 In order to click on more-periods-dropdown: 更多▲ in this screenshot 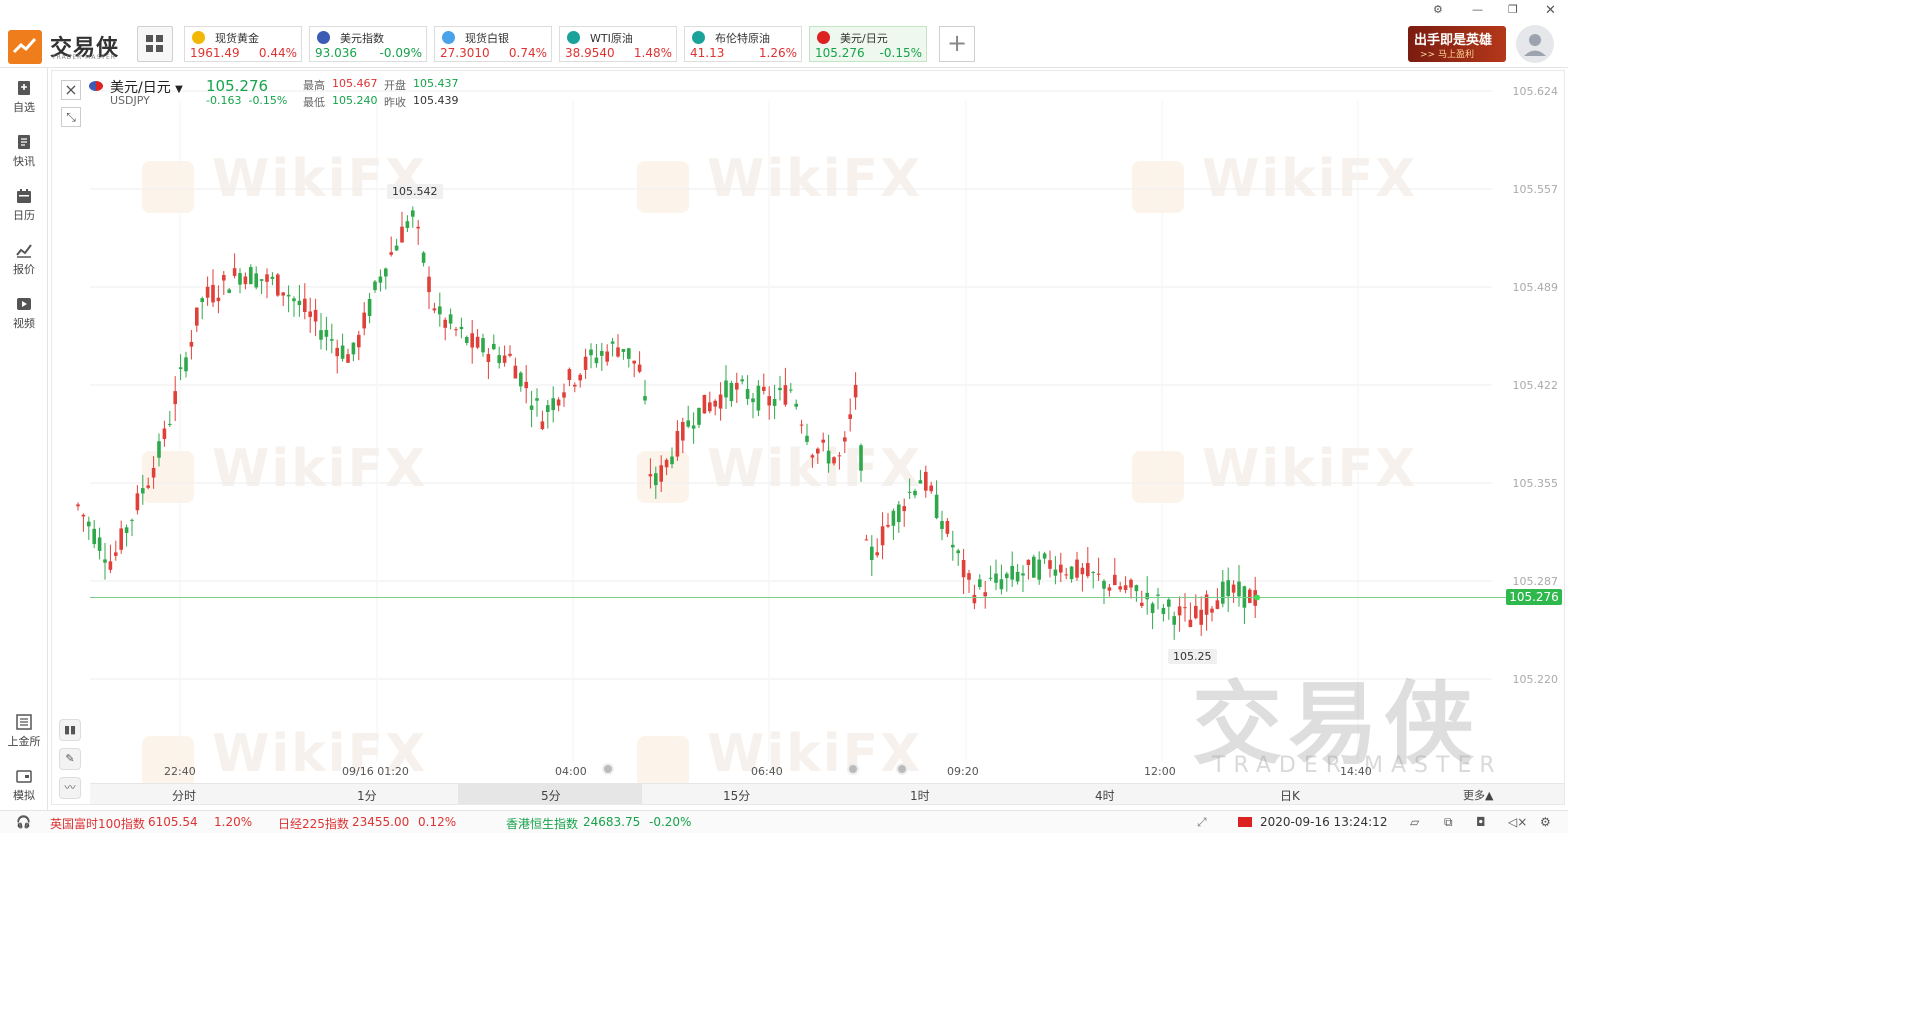, I will do `click(1478, 795)`.